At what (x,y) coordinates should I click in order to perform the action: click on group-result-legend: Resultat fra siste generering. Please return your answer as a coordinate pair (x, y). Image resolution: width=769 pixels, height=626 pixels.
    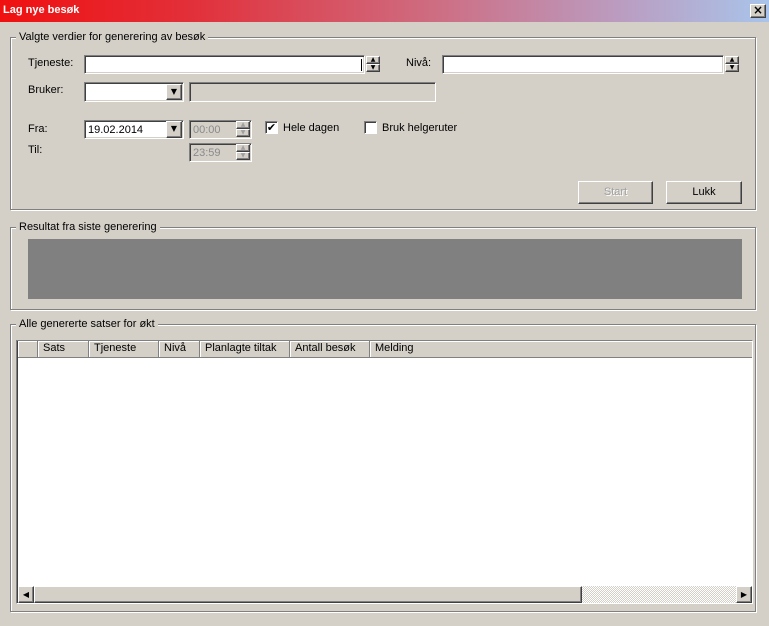
    Looking at the image, I should click on (88, 227).